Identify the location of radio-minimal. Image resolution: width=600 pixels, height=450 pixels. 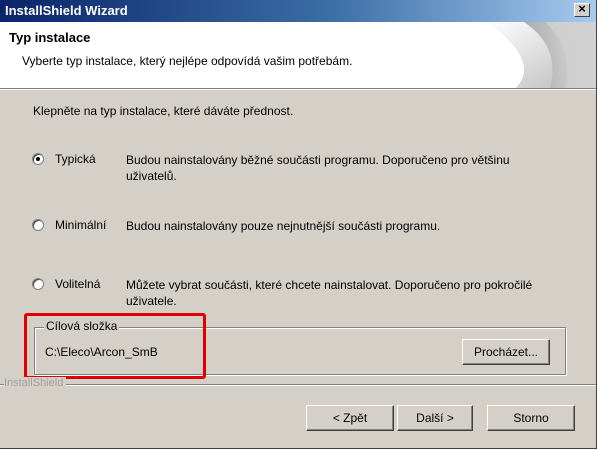
(38, 225).